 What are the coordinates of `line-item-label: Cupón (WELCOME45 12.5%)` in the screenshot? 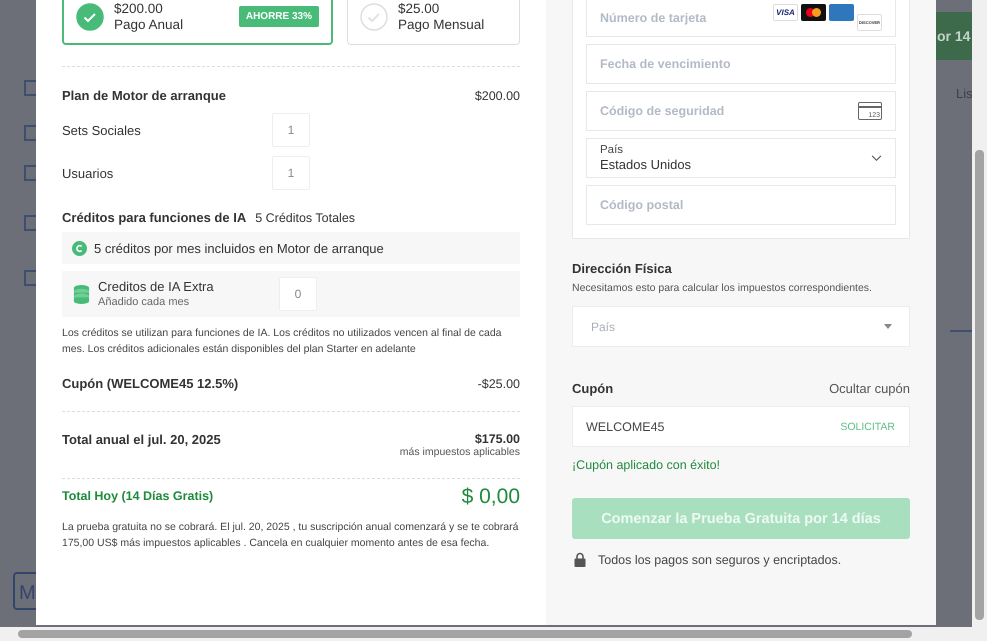 It's located at (150, 383).